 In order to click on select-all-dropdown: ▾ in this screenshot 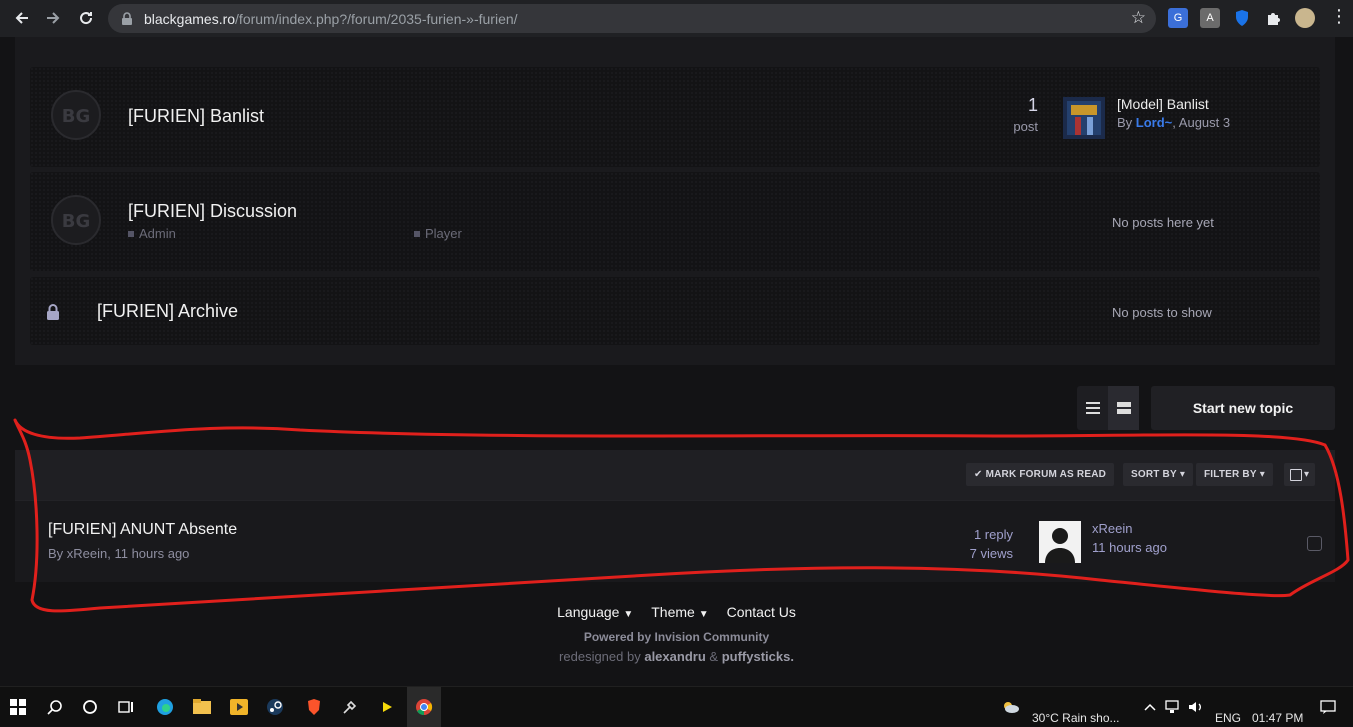, I will do `click(1300, 474)`.